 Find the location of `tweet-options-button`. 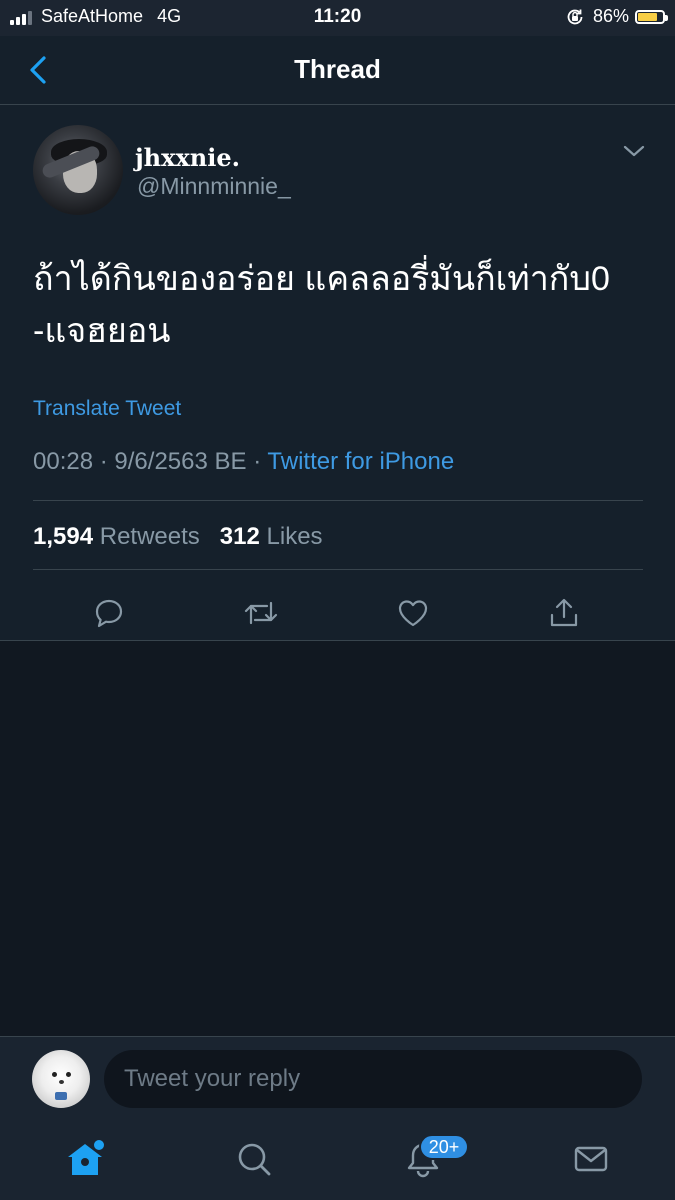

tweet-options-button is located at coordinates (634, 151).